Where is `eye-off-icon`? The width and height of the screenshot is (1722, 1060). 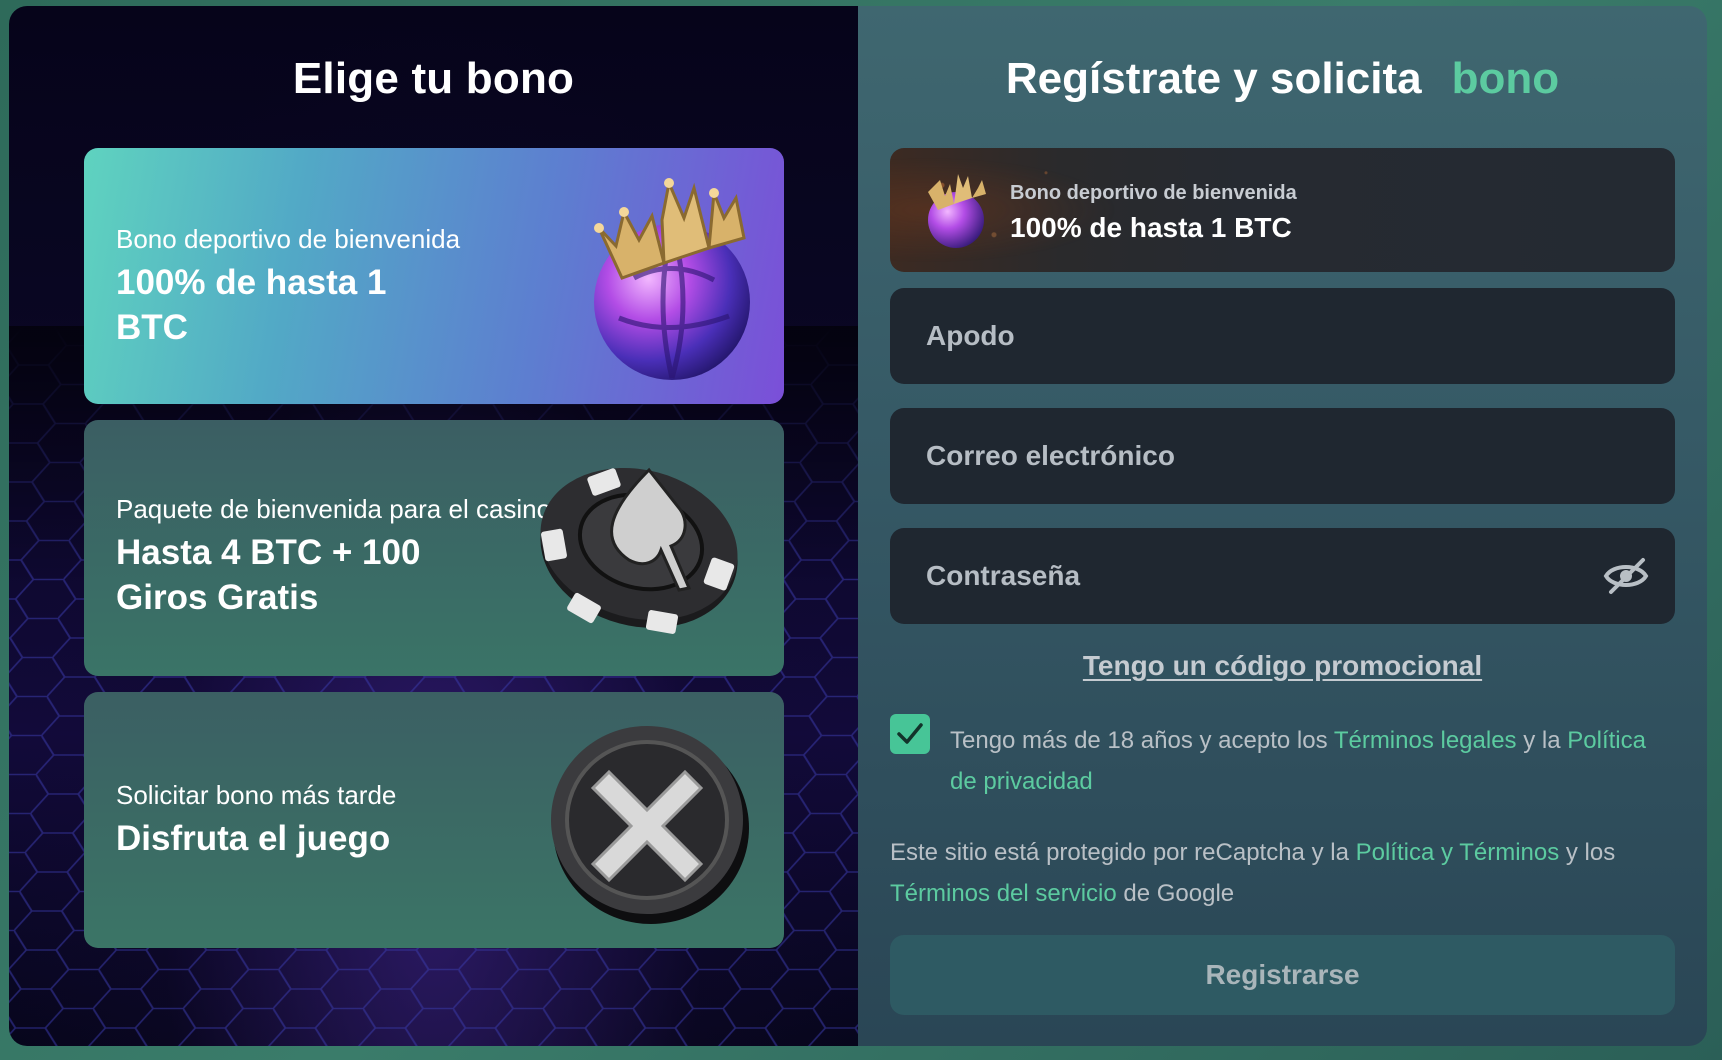
eye-off-icon is located at coordinates (1626, 576).